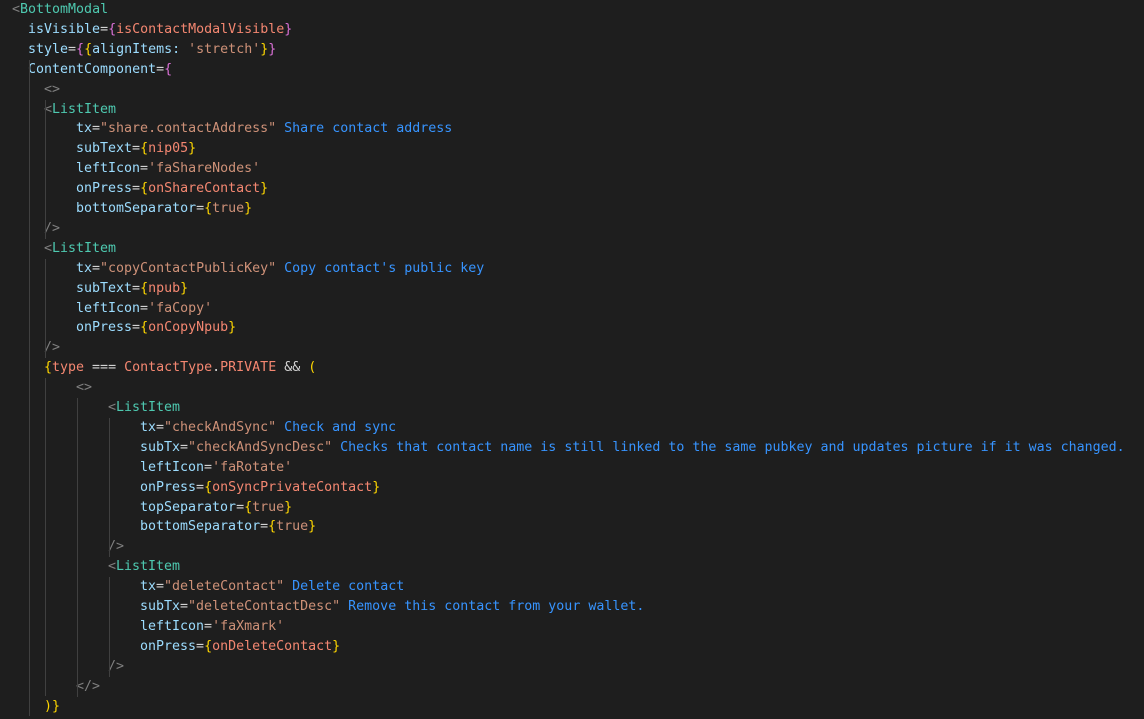 The height and width of the screenshot is (719, 1144). What do you see at coordinates (224, 587) in the screenshot?
I see `code-token: "deleteContact"` at bounding box center [224, 587].